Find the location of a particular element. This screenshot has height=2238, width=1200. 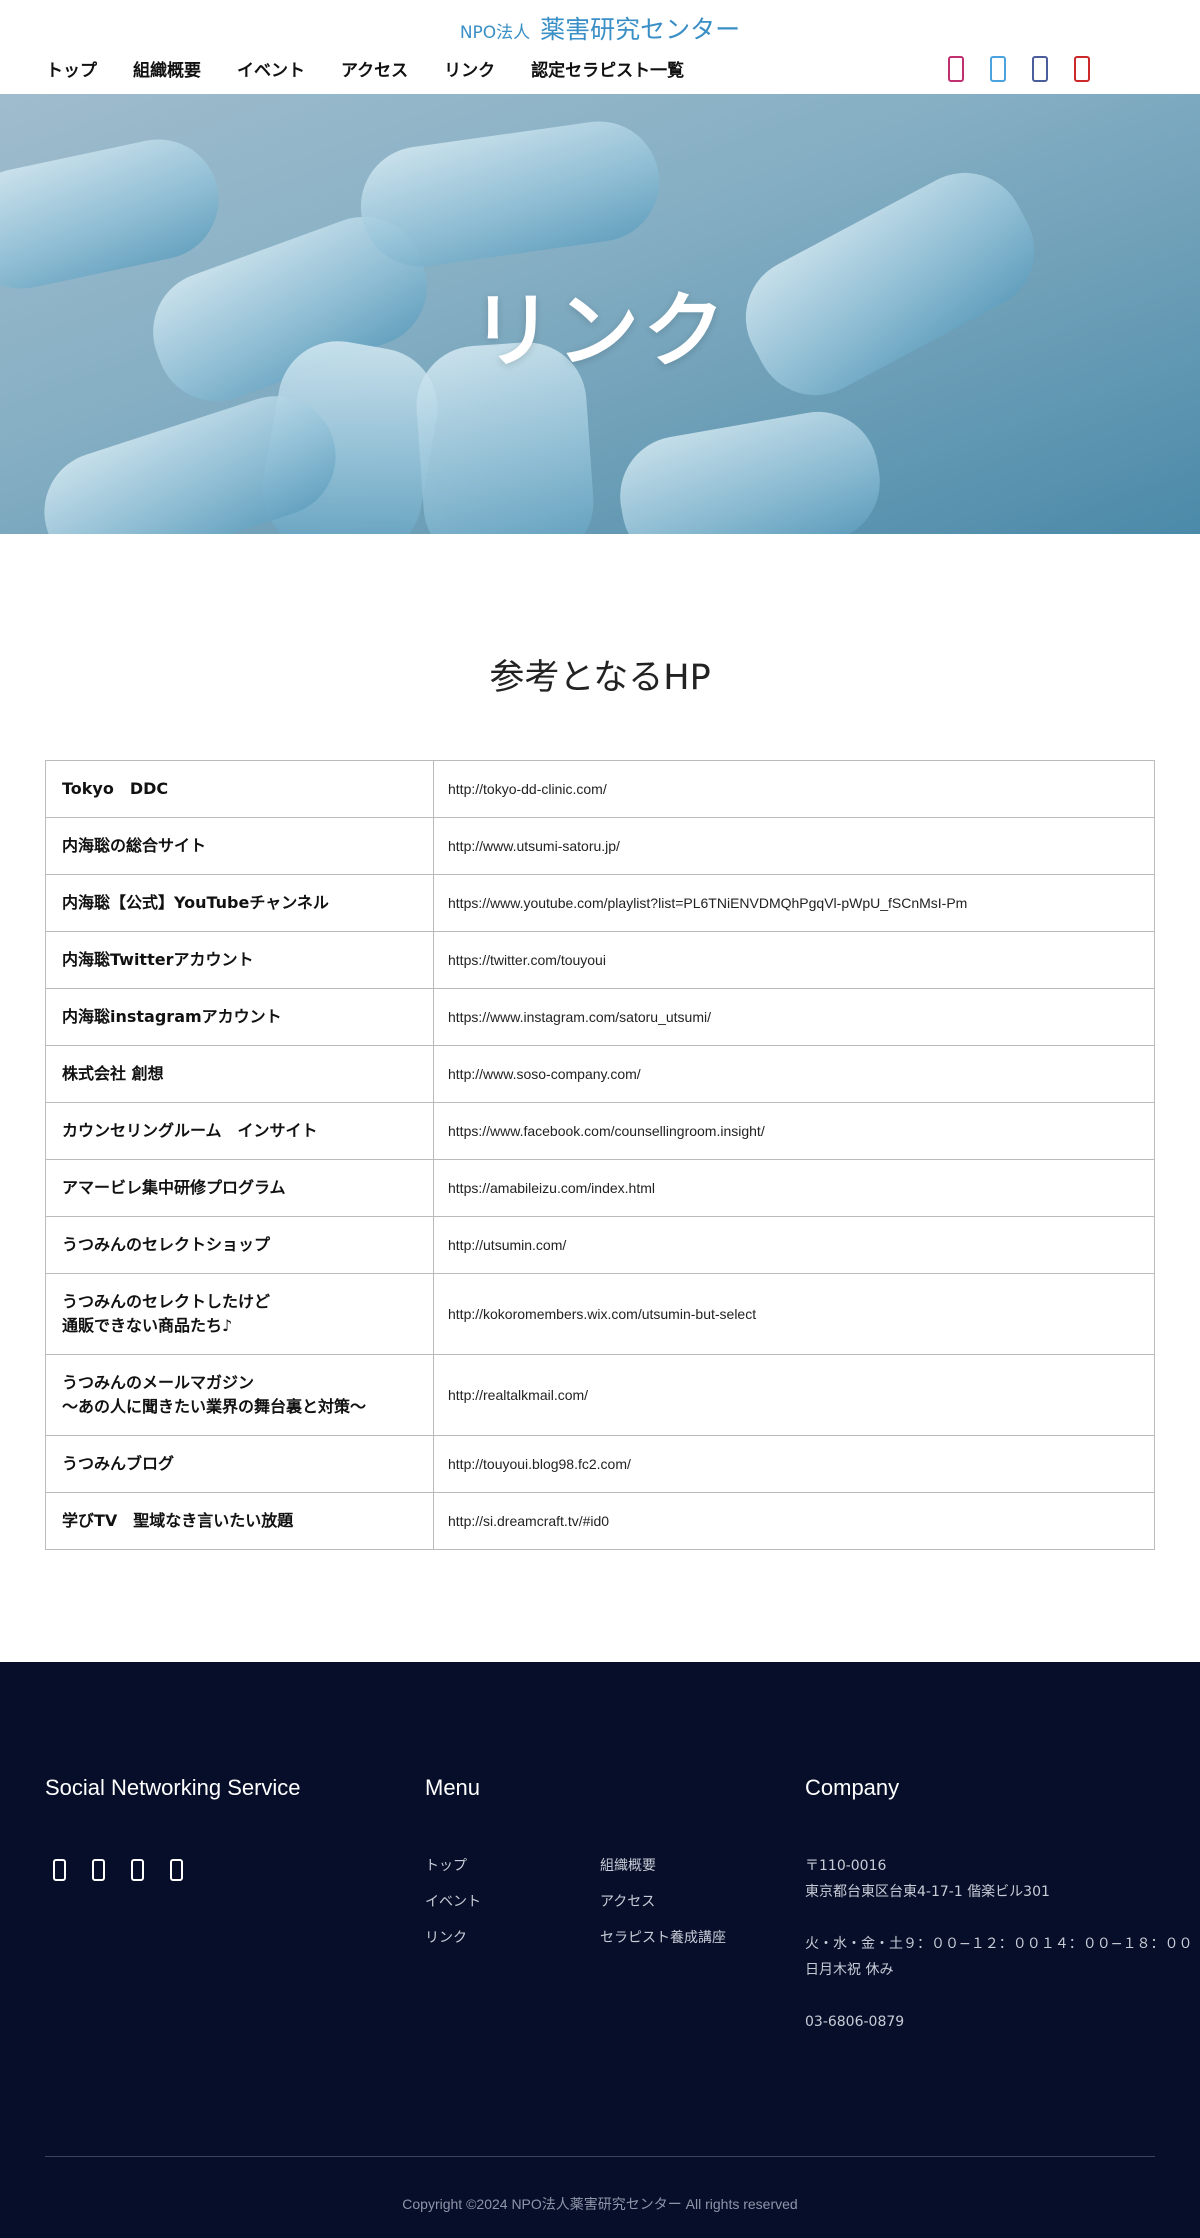

link-name-line1: うつみんのセレクトしたけど is located at coordinates (166, 1301).